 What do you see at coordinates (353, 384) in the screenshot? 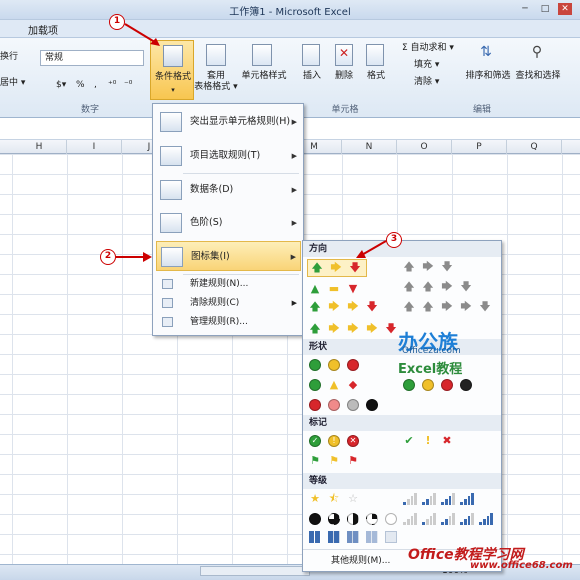
I see `red-diamond-icon: ◆` at bounding box center [353, 384].